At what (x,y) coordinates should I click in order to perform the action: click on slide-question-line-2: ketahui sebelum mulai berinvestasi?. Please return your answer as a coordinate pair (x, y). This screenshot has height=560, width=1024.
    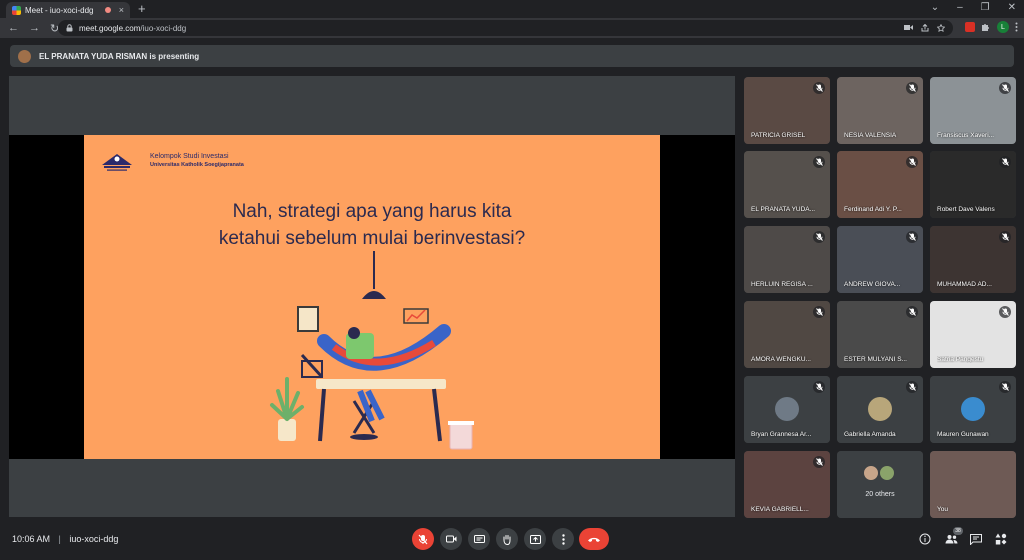
    Looking at the image, I should click on (372, 238).